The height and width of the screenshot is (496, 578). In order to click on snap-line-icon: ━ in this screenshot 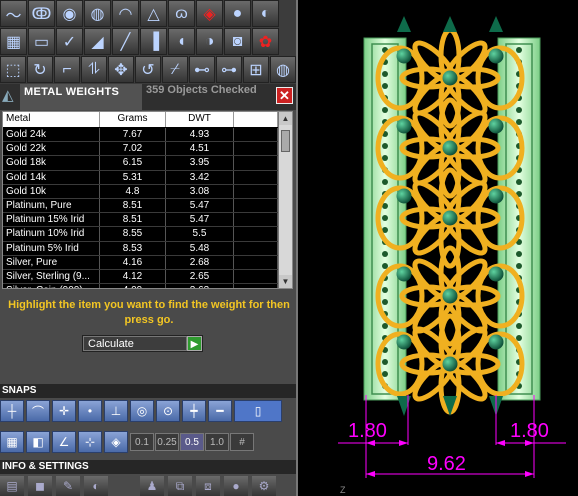, I will do `click(220, 411)`.